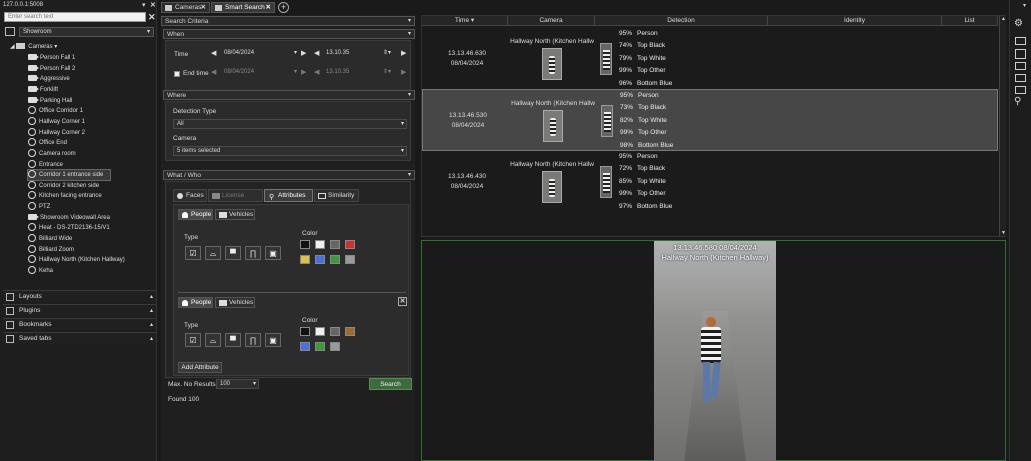  What do you see at coordinates (76, 260) in the screenshot?
I see `tree-camera-item: Hallway North (Kitchen Hallway)` at bounding box center [76, 260].